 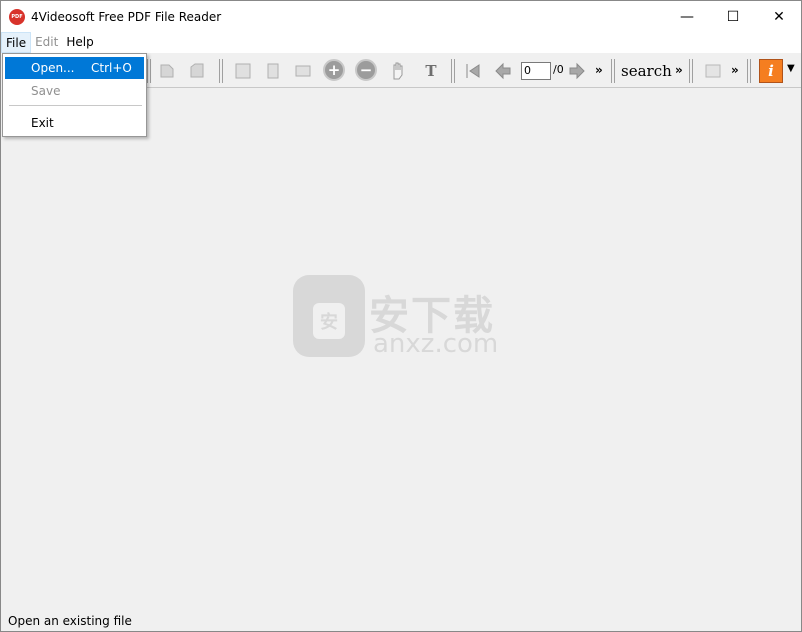 I want to click on close-button: ✕, so click(x=779, y=16).